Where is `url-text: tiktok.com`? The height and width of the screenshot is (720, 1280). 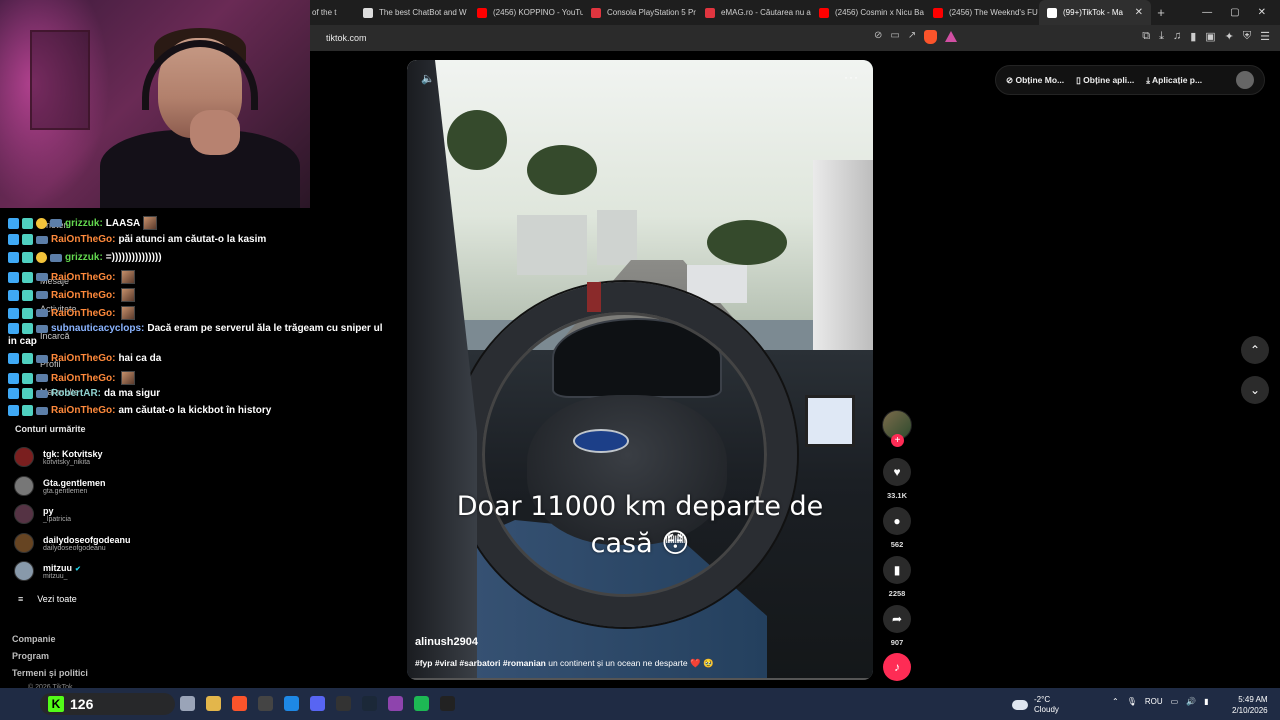 url-text: tiktok.com is located at coordinates (346, 38).